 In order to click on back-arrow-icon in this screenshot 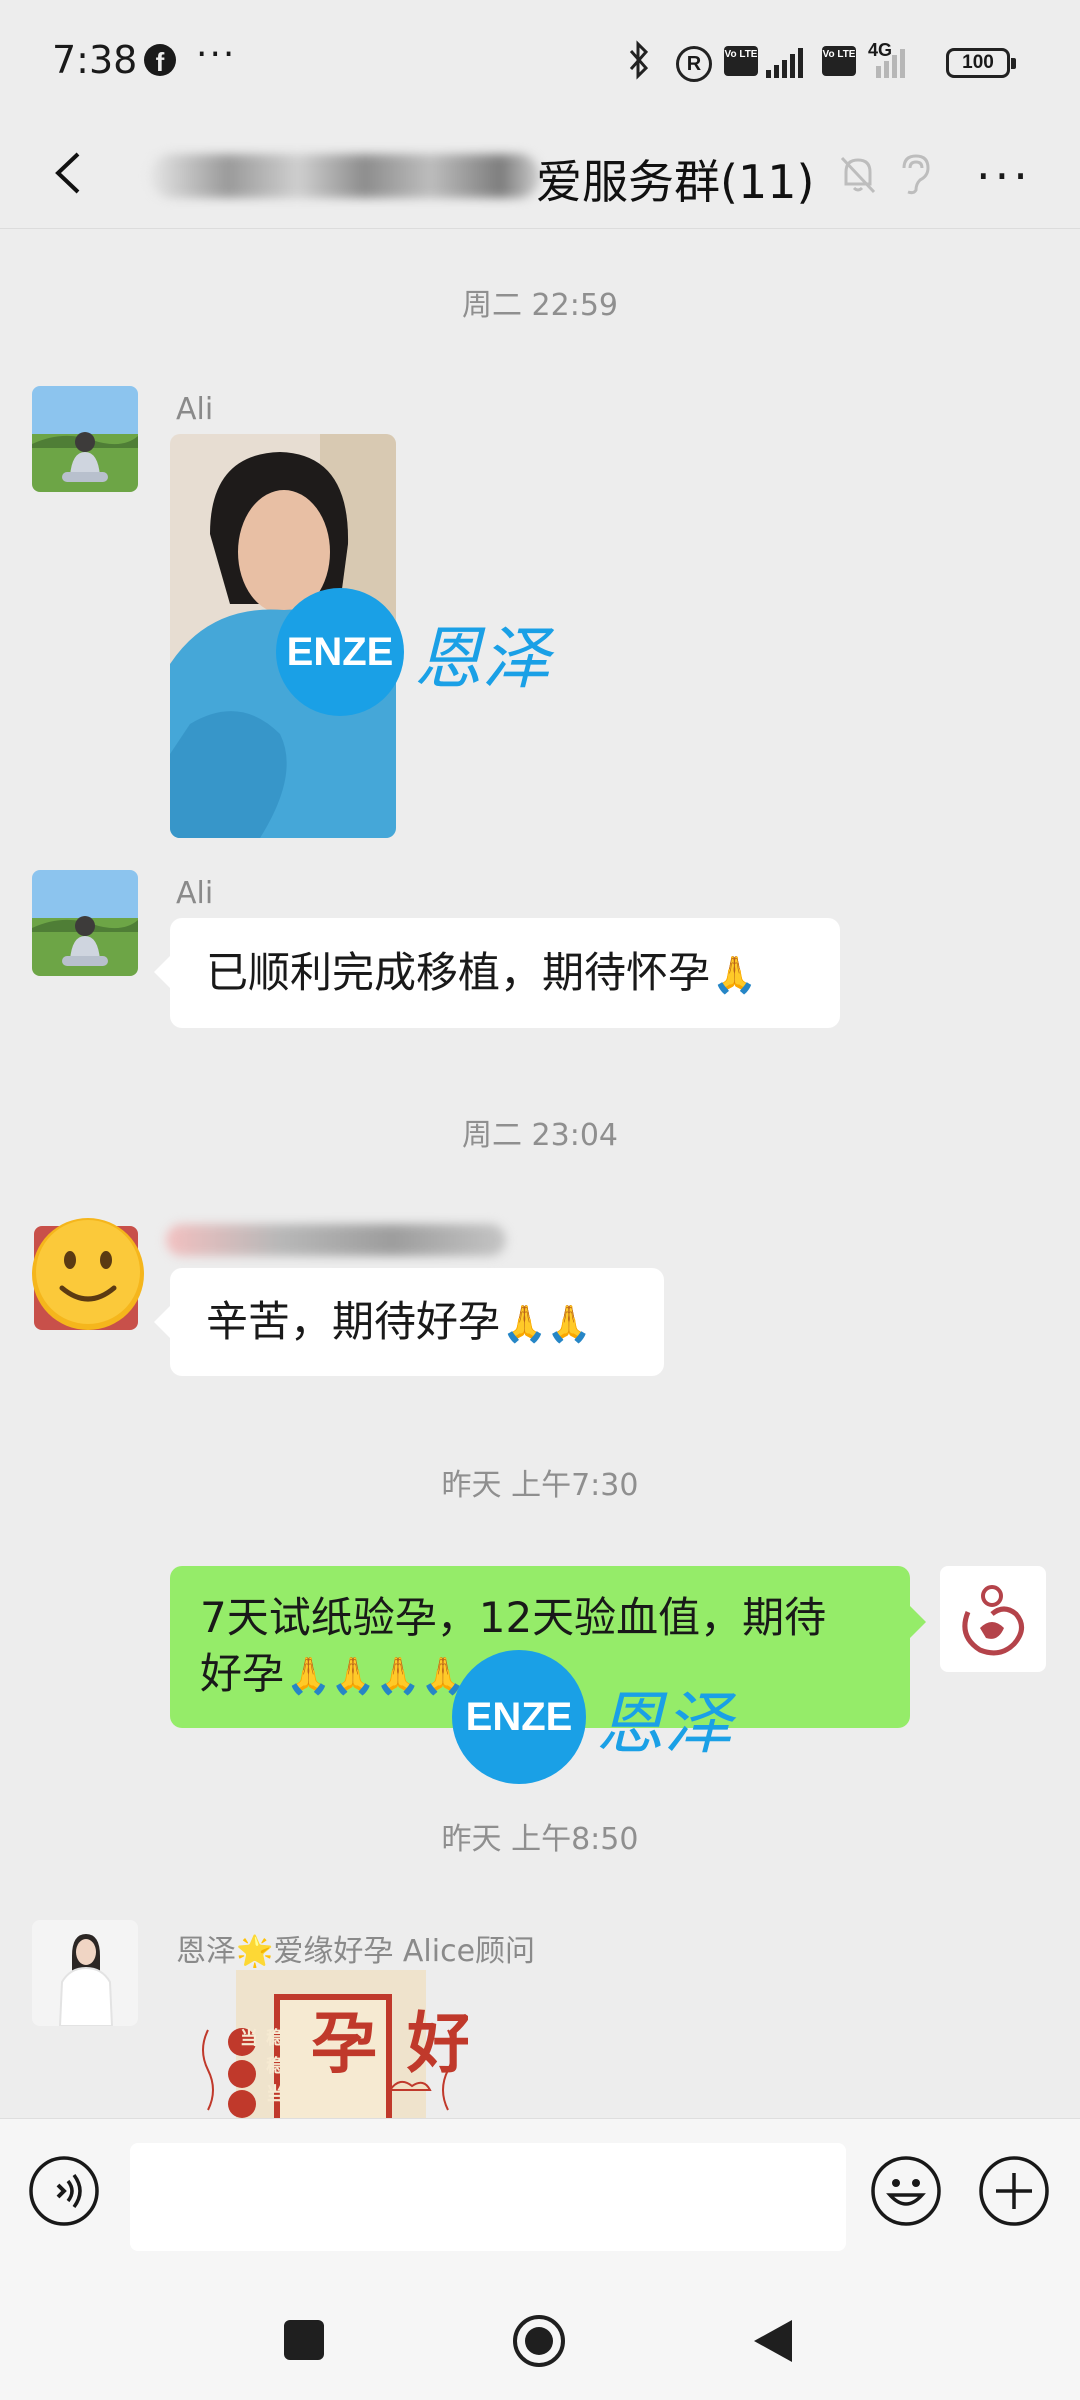, I will do `click(71, 173)`.